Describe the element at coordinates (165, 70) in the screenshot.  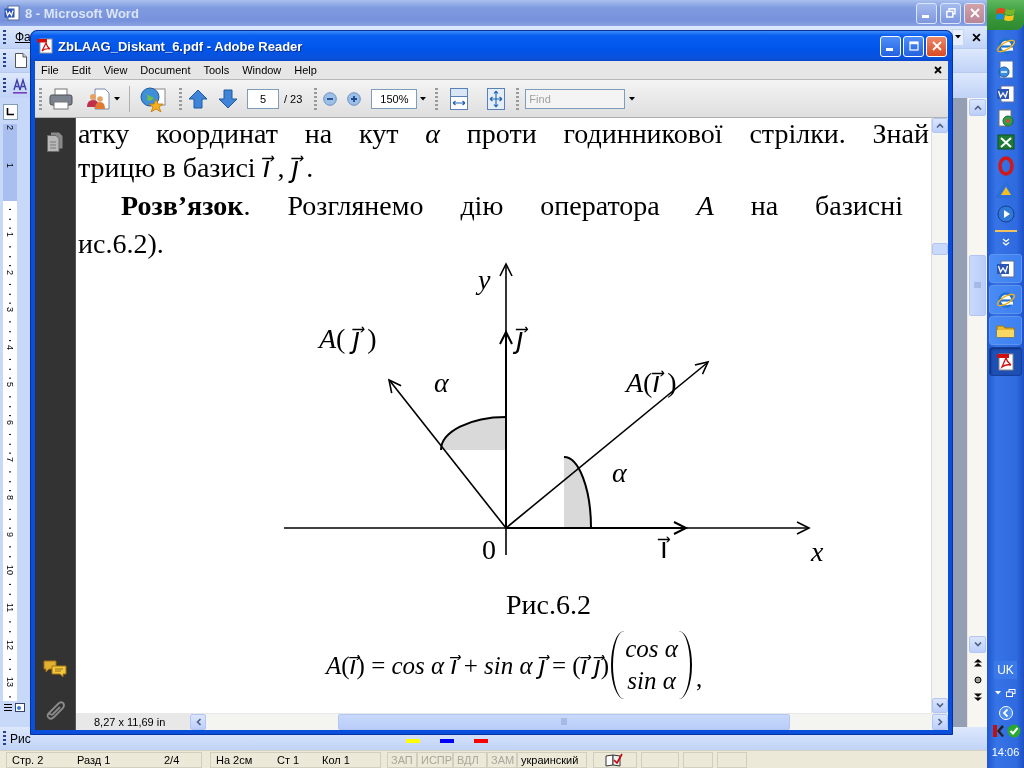
I see `menu-item: Document` at that location.